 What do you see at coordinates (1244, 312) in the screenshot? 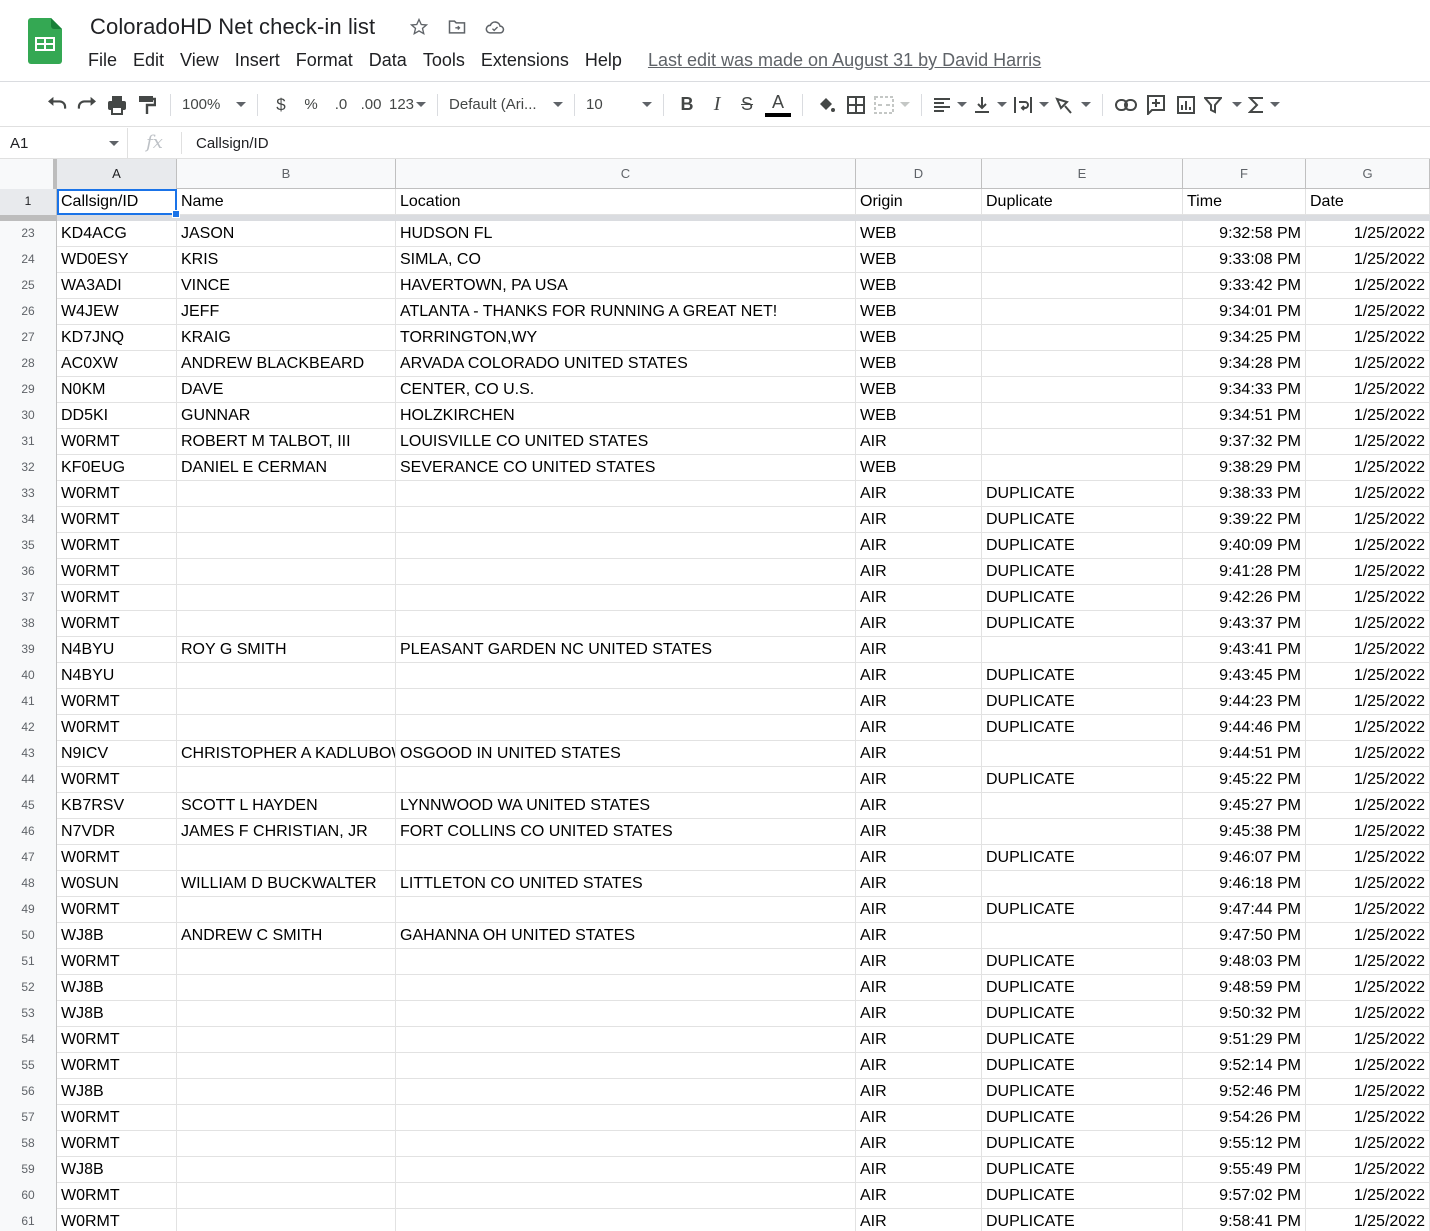
I see `cell-time: 9:34:01 PM` at bounding box center [1244, 312].